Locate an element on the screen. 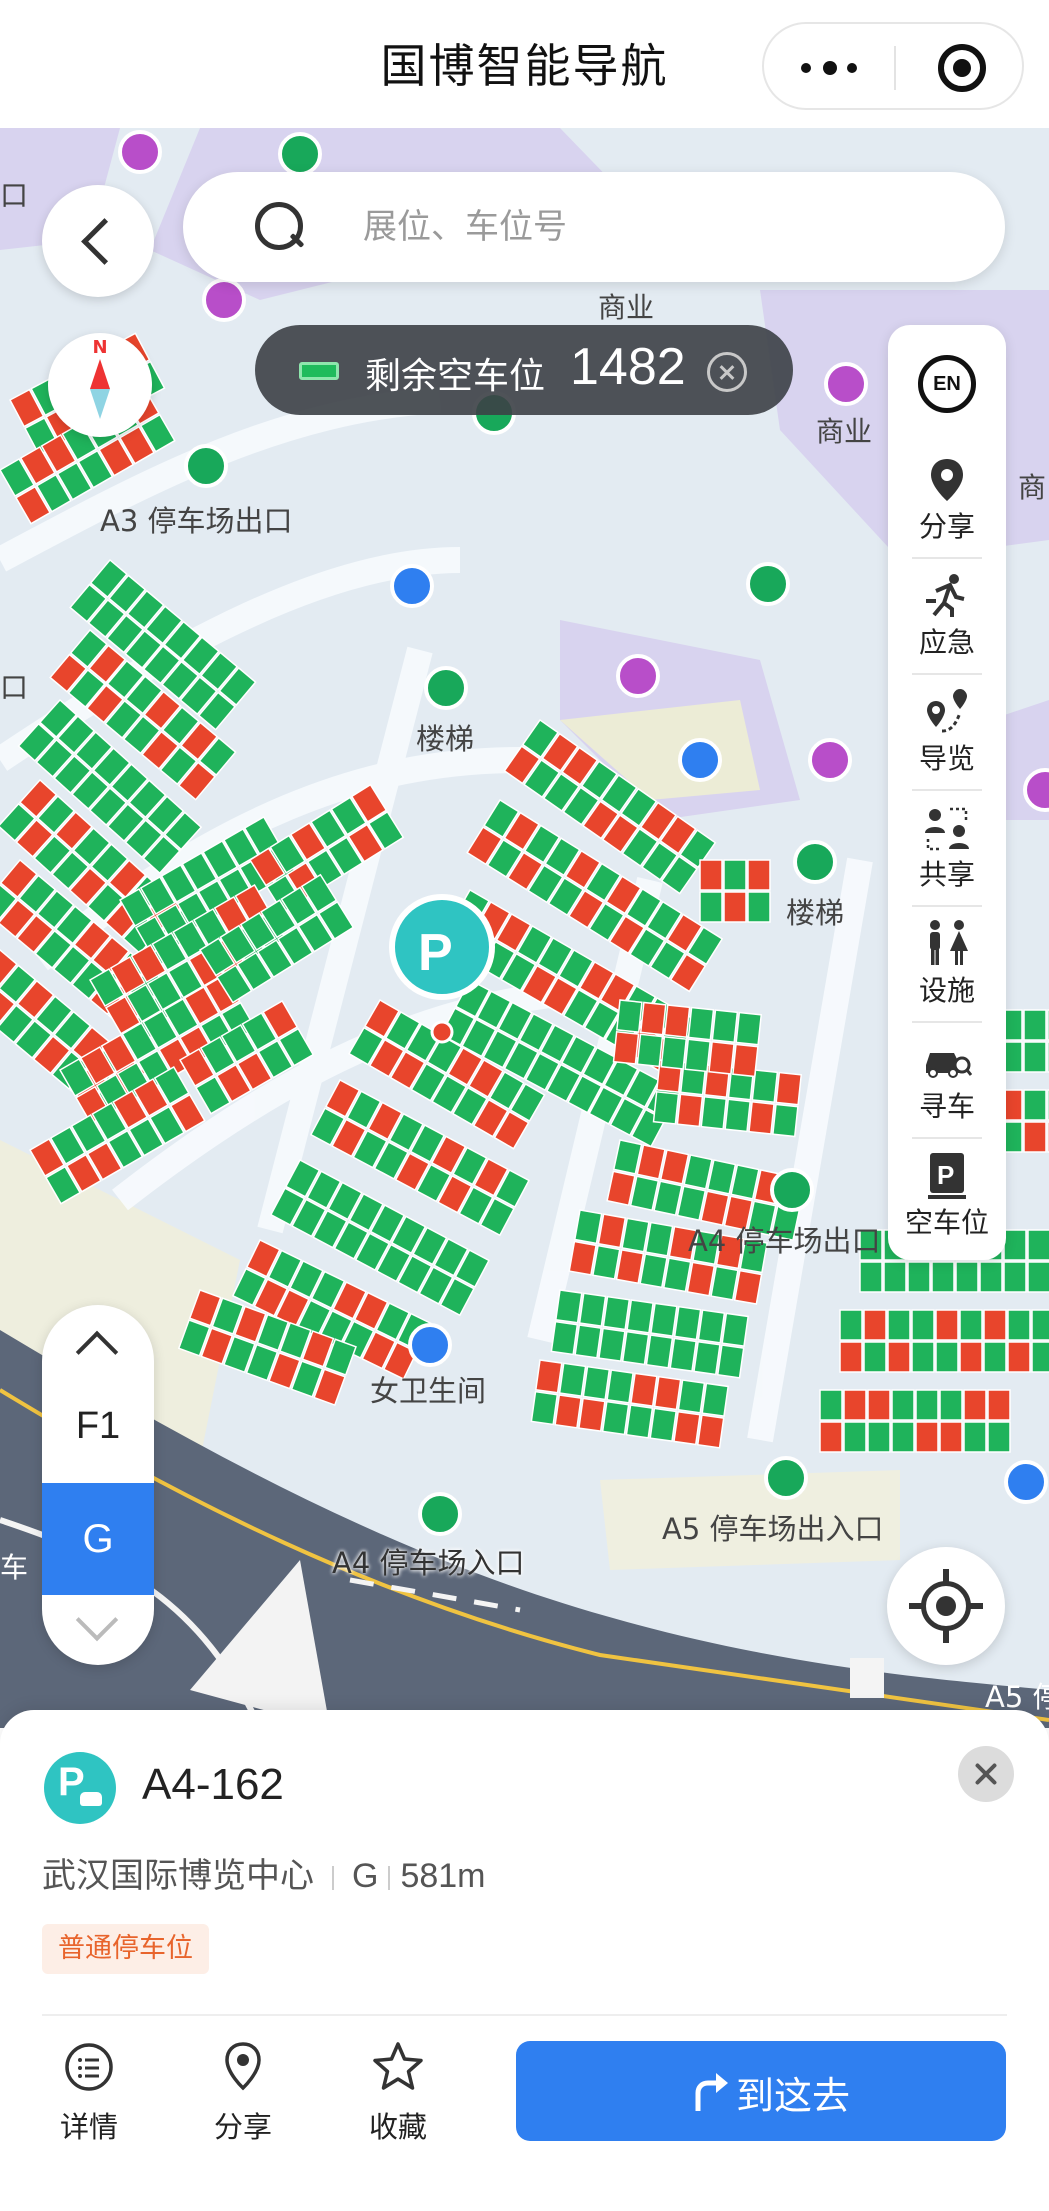  search-input is located at coordinates (643, 227).